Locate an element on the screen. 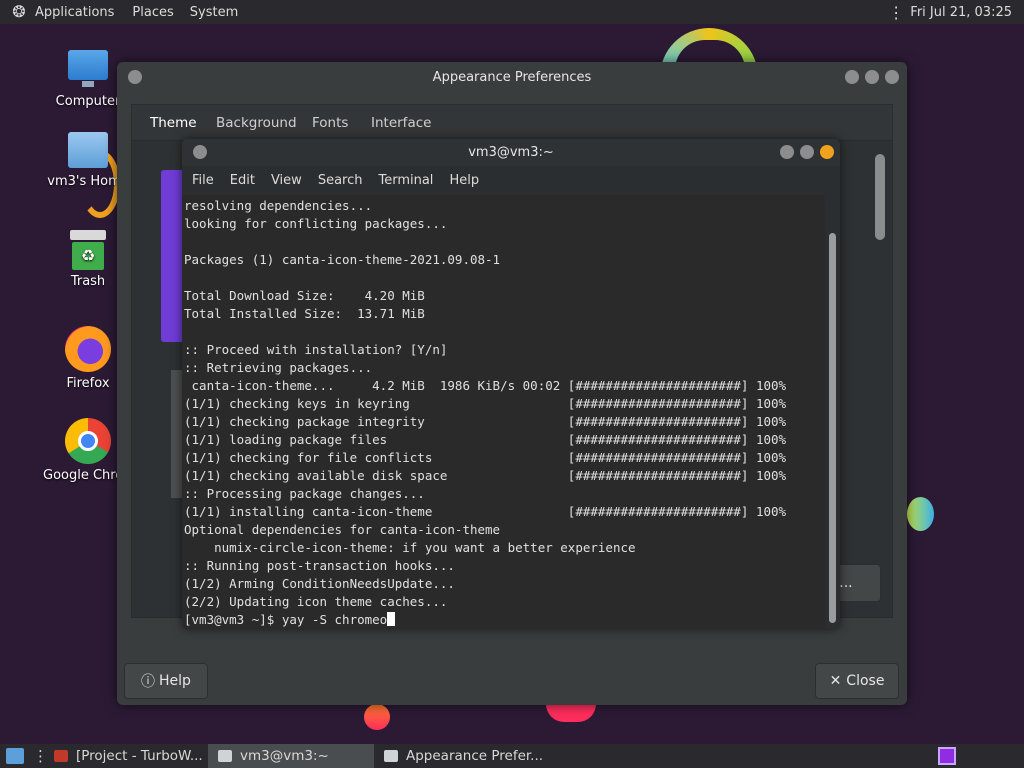 This screenshot has height=768, width=1024. window-icon is located at coordinates (391, 756).